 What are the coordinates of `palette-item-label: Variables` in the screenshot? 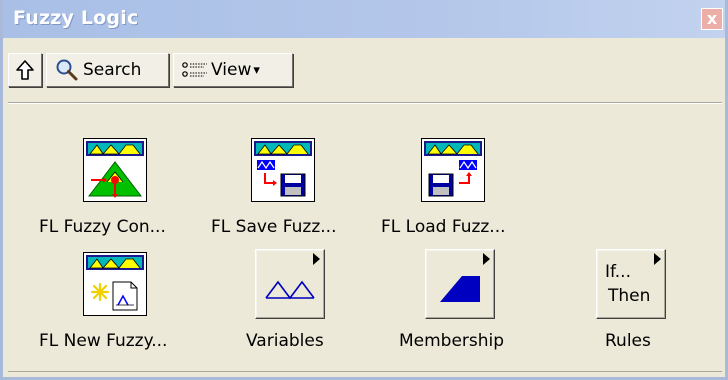 It's located at (285, 341).